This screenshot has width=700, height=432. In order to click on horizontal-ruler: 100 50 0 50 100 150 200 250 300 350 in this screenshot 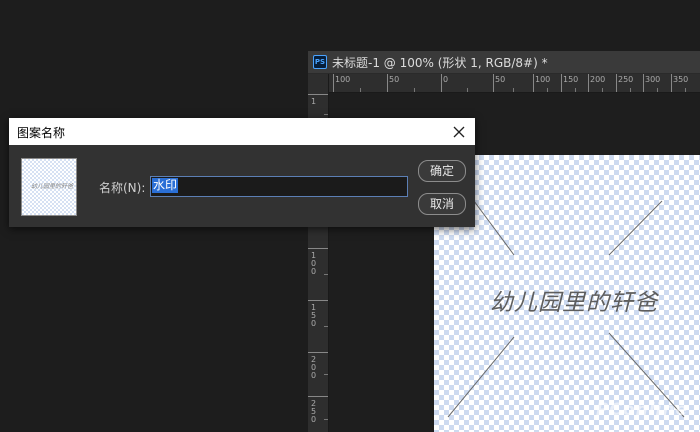, I will do `click(514, 83)`.